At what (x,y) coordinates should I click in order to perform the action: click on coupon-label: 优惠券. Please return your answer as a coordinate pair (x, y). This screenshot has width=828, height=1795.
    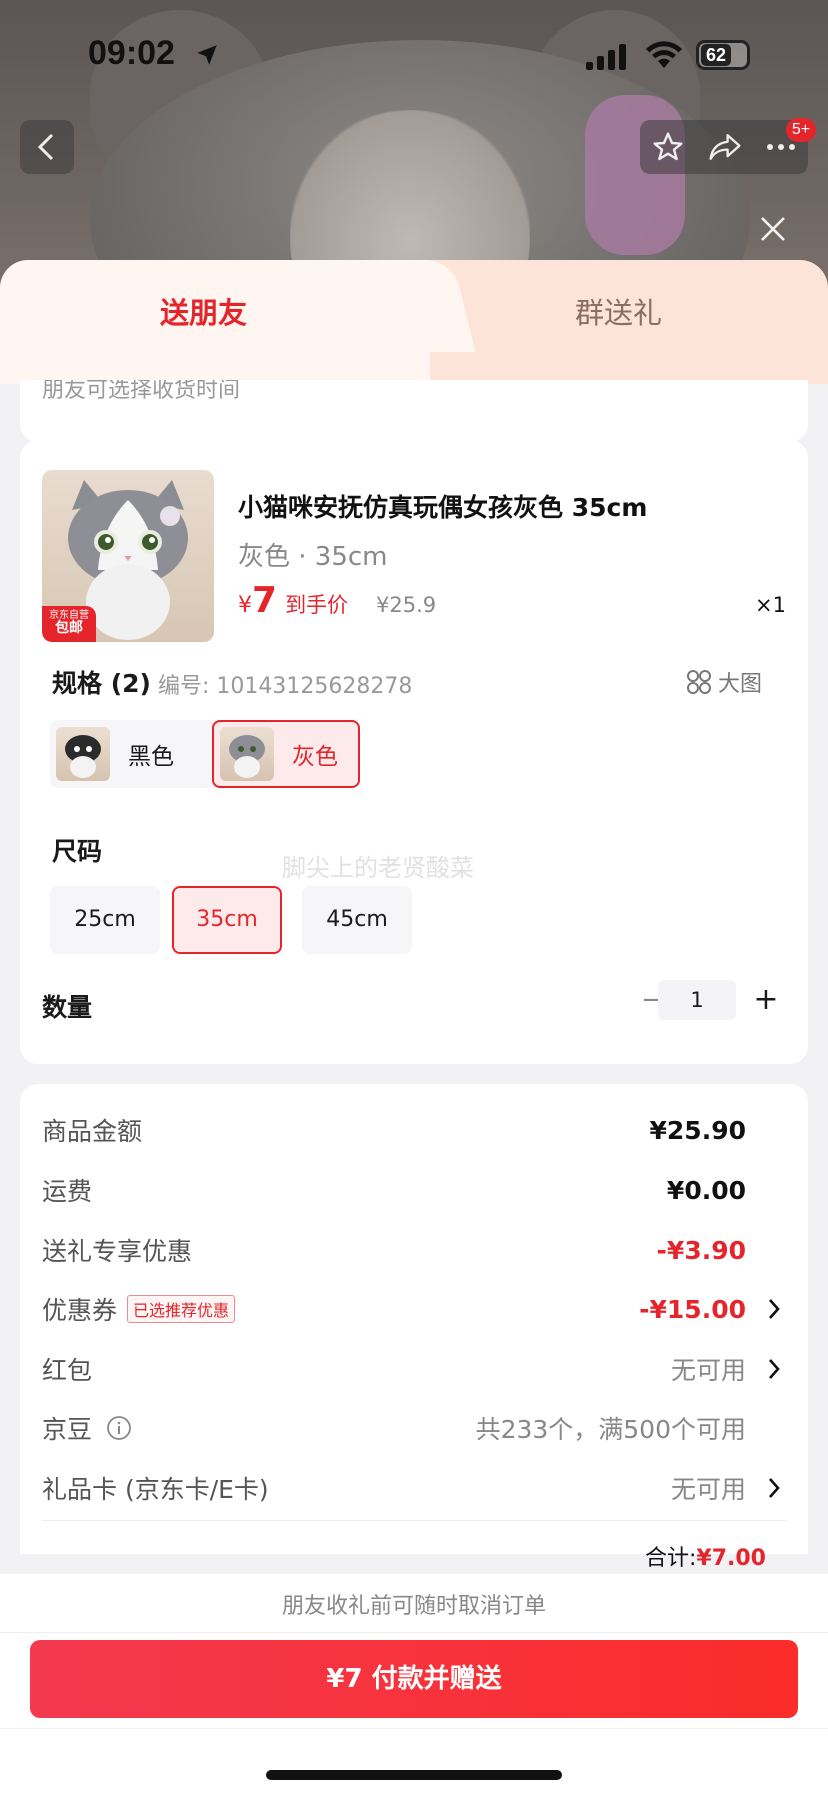
    Looking at the image, I should click on (80, 1310).